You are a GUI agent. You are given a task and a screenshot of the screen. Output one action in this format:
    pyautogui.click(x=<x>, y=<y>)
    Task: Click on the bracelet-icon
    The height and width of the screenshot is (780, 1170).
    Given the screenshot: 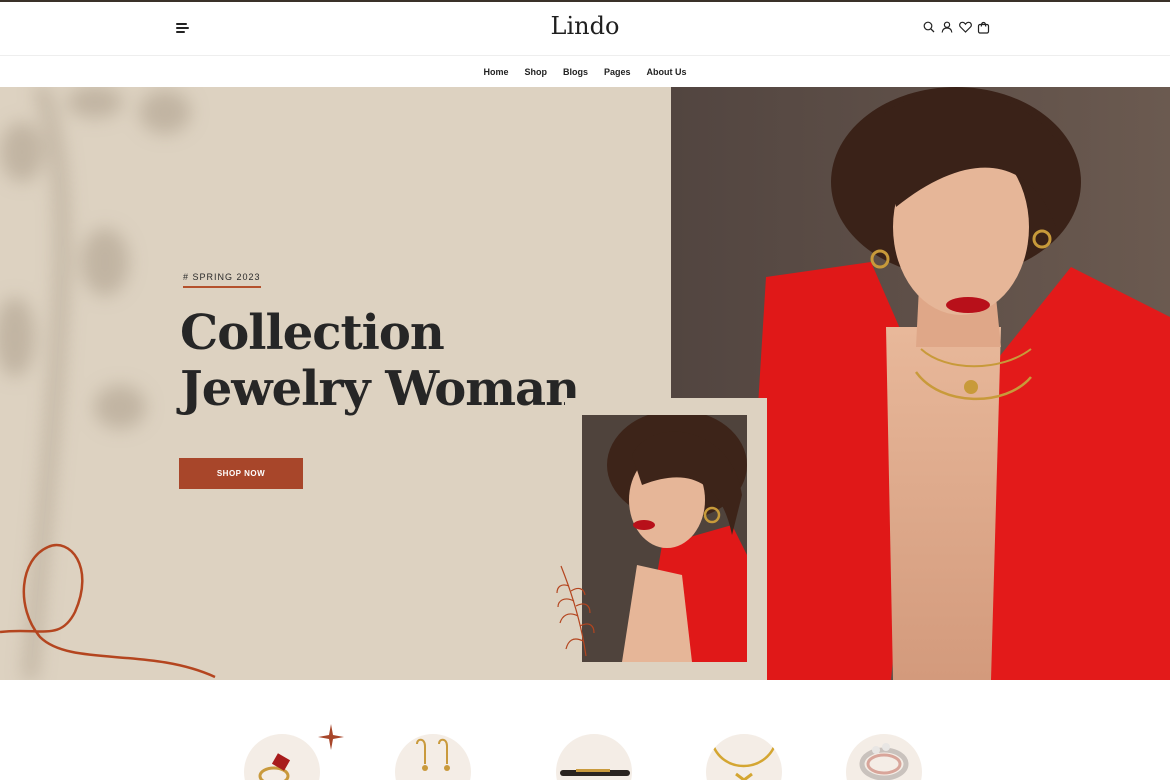 What is the action you would take?
    pyautogui.click(x=595, y=772)
    